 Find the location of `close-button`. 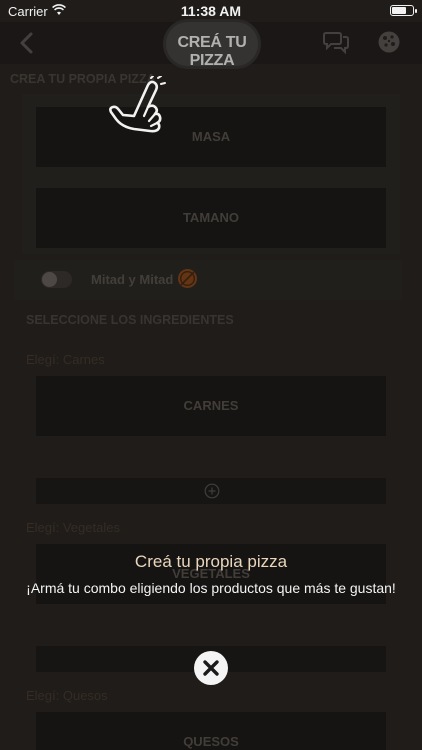

close-button is located at coordinates (211, 668).